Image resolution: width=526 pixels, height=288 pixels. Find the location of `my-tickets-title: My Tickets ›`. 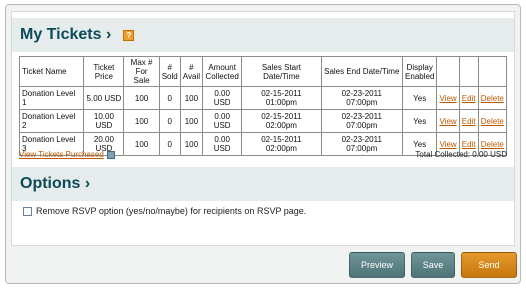

my-tickets-title: My Tickets › is located at coordinates (65, 35).